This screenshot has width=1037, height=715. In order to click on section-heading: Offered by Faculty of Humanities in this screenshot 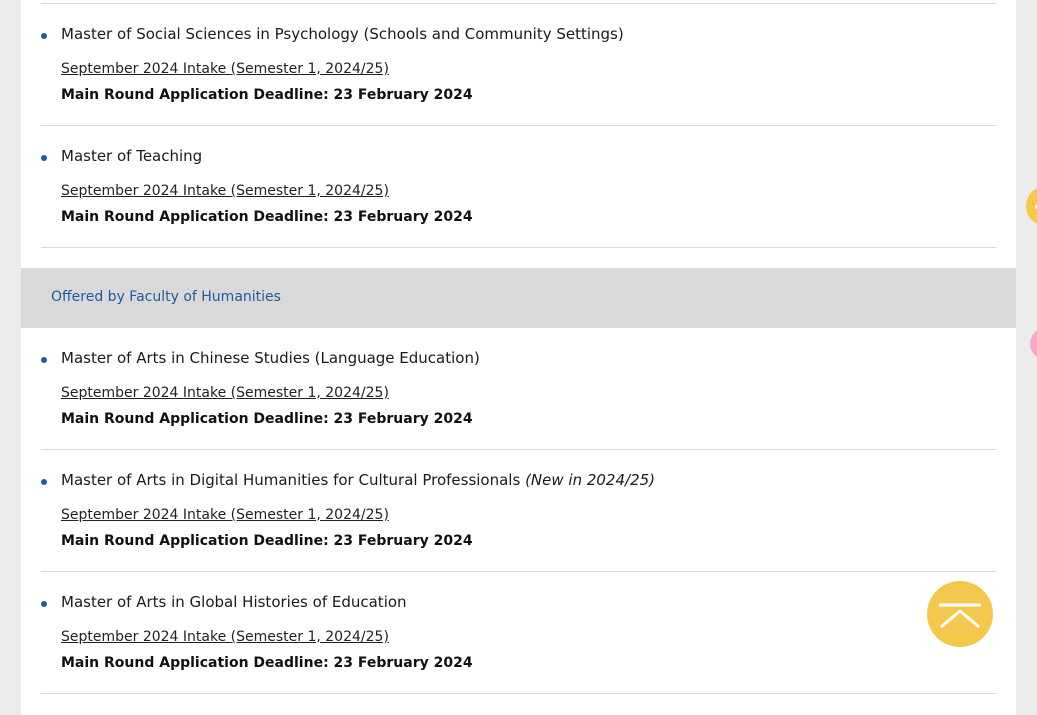, I will do `click(166, 297)`.